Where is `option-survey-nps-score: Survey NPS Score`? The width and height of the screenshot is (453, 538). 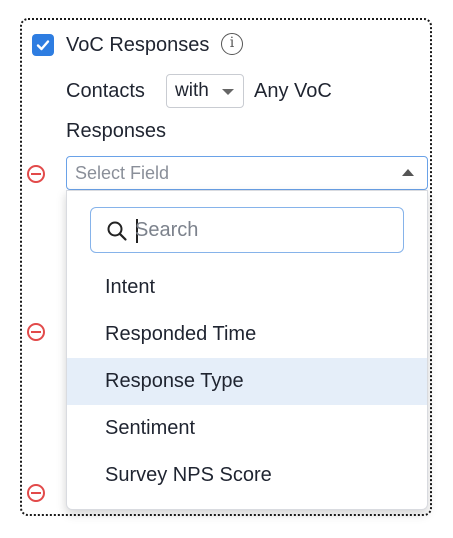
option-survey-nps-score: Survey NPS Score is located at coordinates (247, 475).